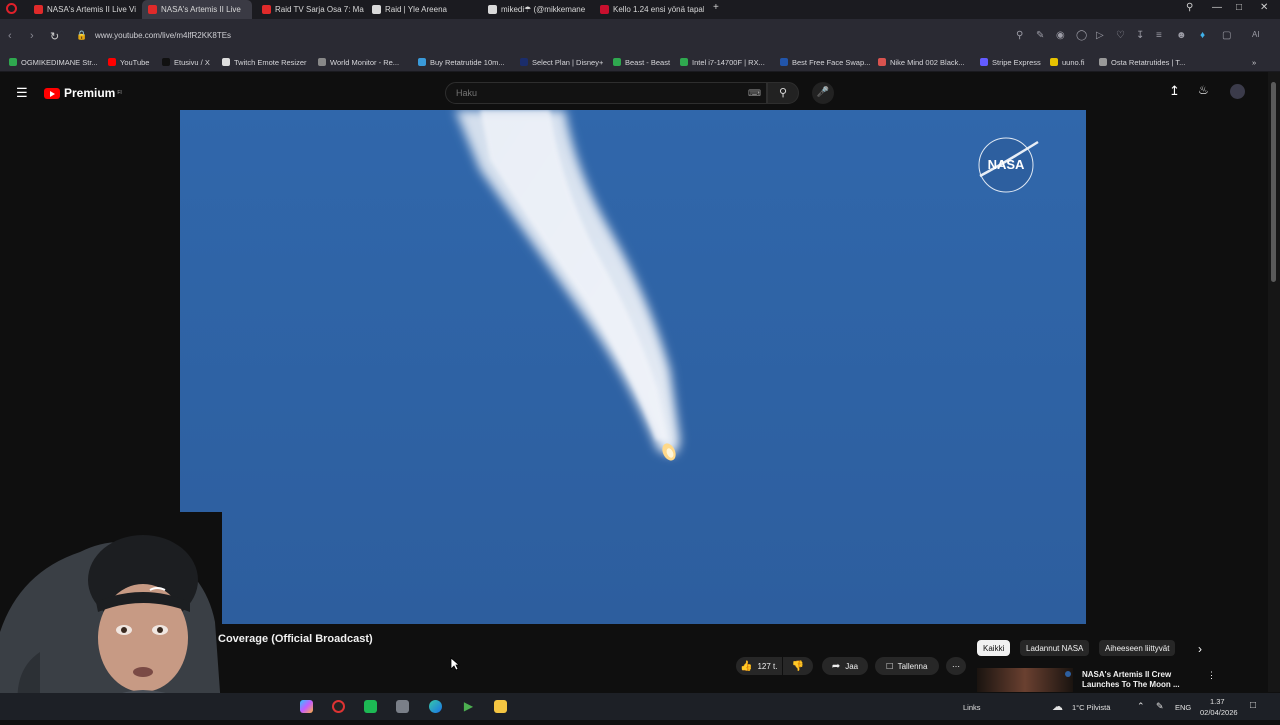 This screenshot has width=1280, height=725. What do you see at coordinates (1274, 382) in the screenshot?
I see `page-scrollbar` at bounding box center [1274, 382].